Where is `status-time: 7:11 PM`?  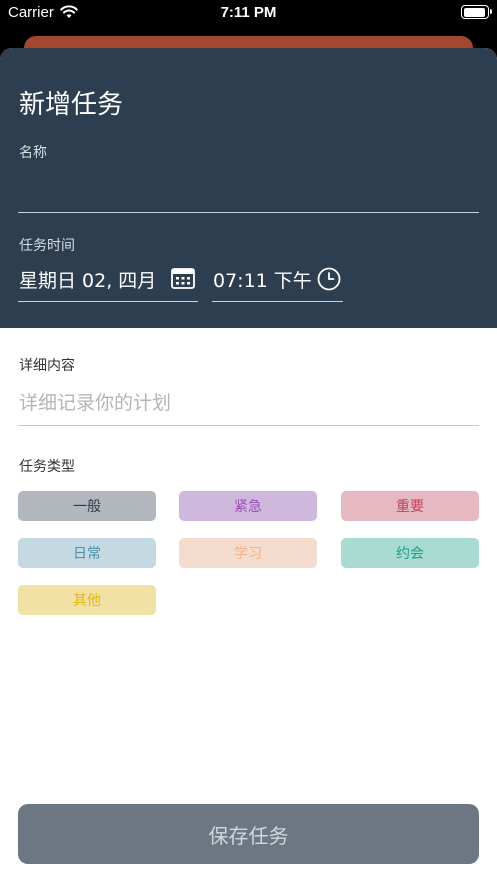 status-time: 7:11 PM is located at coordinates (248, 12).